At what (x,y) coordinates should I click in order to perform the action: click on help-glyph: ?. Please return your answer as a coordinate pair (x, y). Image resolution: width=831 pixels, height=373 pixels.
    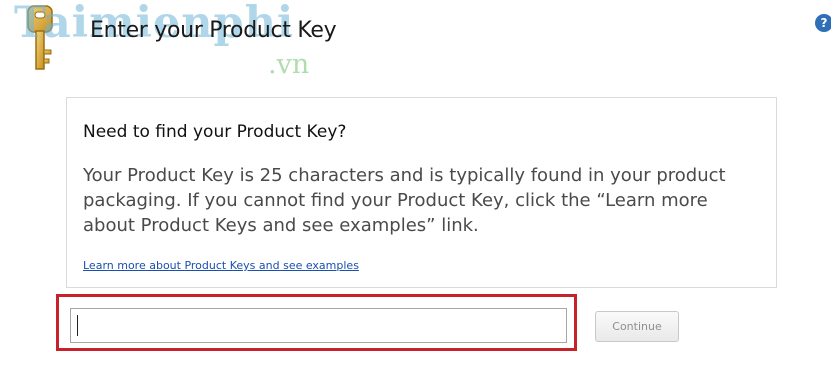
    Looking at the image, I should click on (824, 23).